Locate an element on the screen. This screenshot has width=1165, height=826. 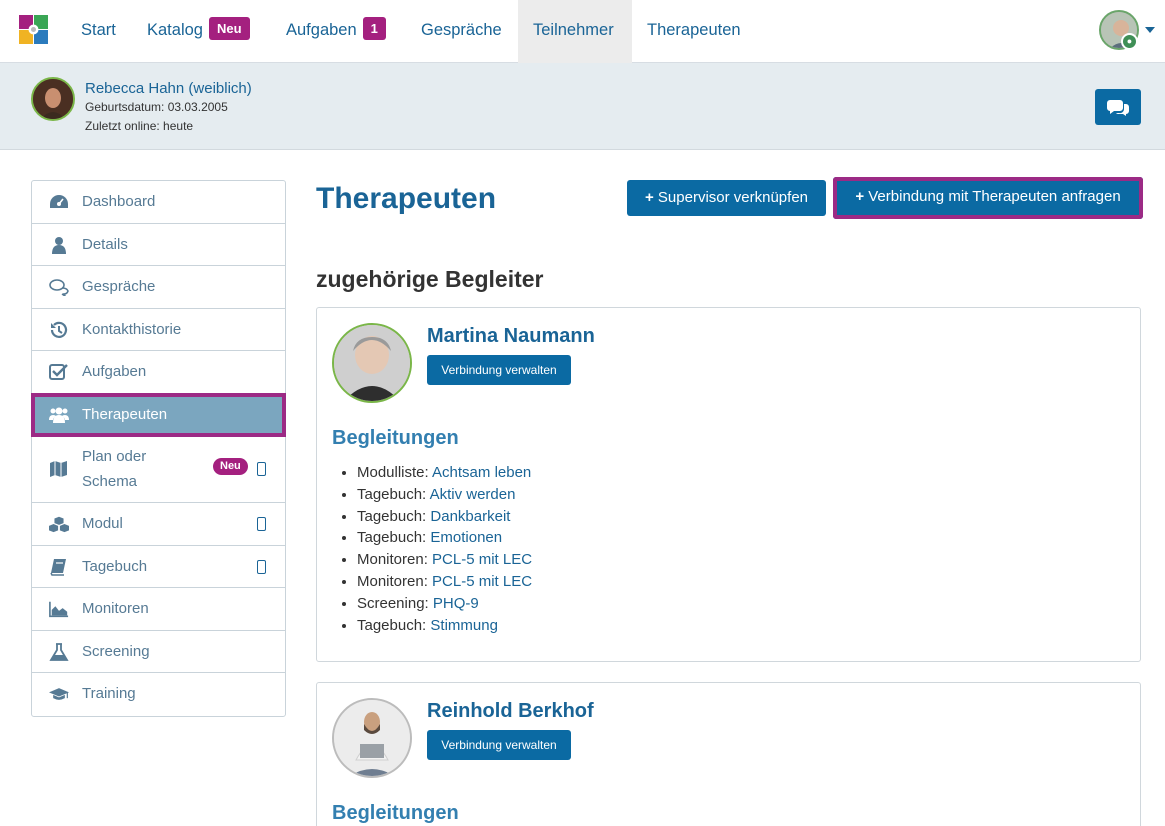
sidebar-item-details: Details is located at coordinates (158, 245).